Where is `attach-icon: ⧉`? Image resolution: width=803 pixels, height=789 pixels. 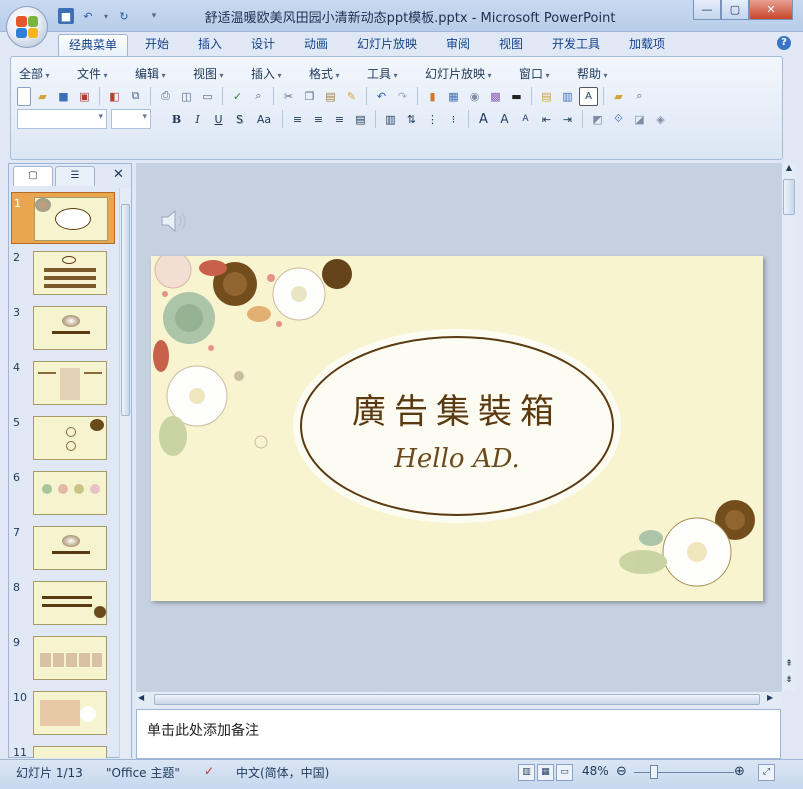 attach-icon: ⧉ is located at coordinates (135, 96).